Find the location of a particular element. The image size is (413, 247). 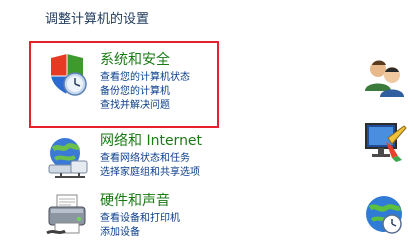

category-title-network-internet: 网络和 Internet is located at coordinates (151, 141).